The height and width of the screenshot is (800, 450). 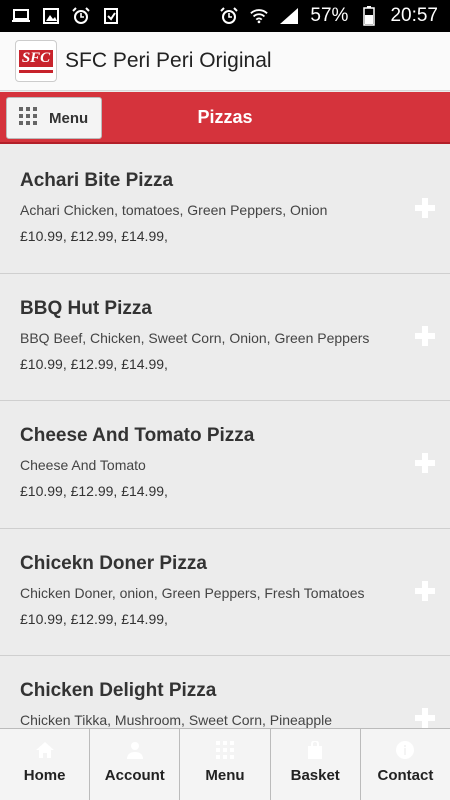 What do you see at coordinates (45, 750) in the screenshot?
I see `home-icon` at bounding box center [45, 750].